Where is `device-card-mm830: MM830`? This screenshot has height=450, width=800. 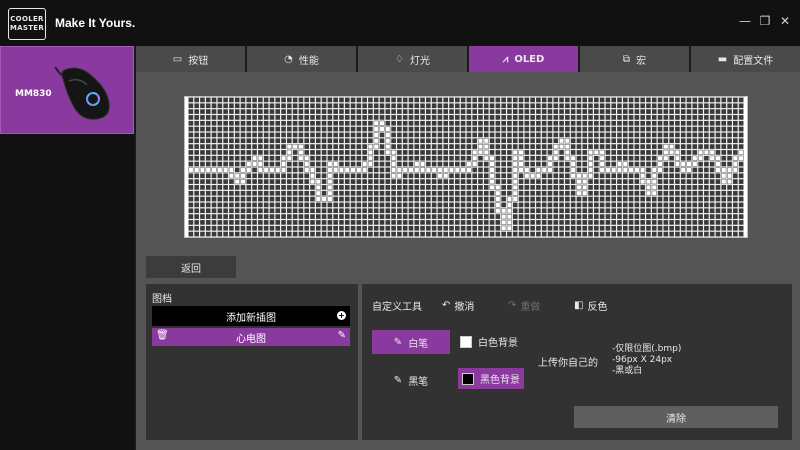 device-card-mm830: MM830 is located at coordinates (67, 90).